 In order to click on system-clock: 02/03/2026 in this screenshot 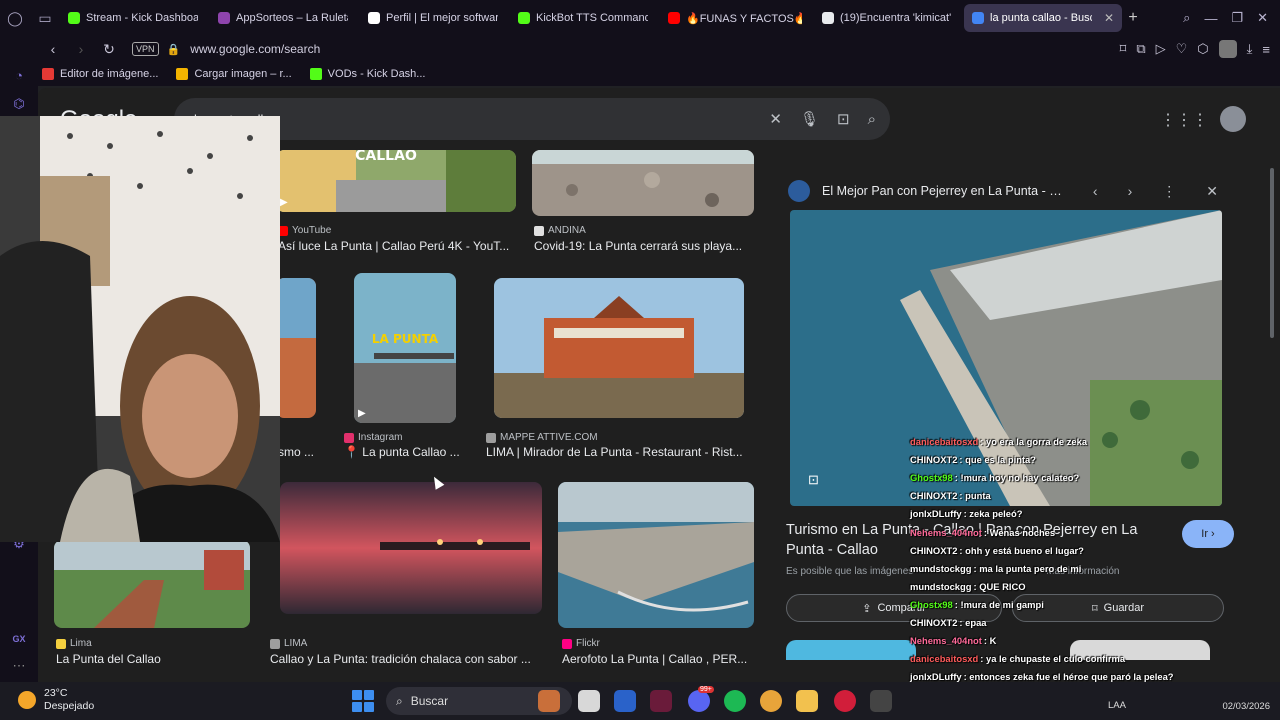, I will do `click(1246, 700)`.